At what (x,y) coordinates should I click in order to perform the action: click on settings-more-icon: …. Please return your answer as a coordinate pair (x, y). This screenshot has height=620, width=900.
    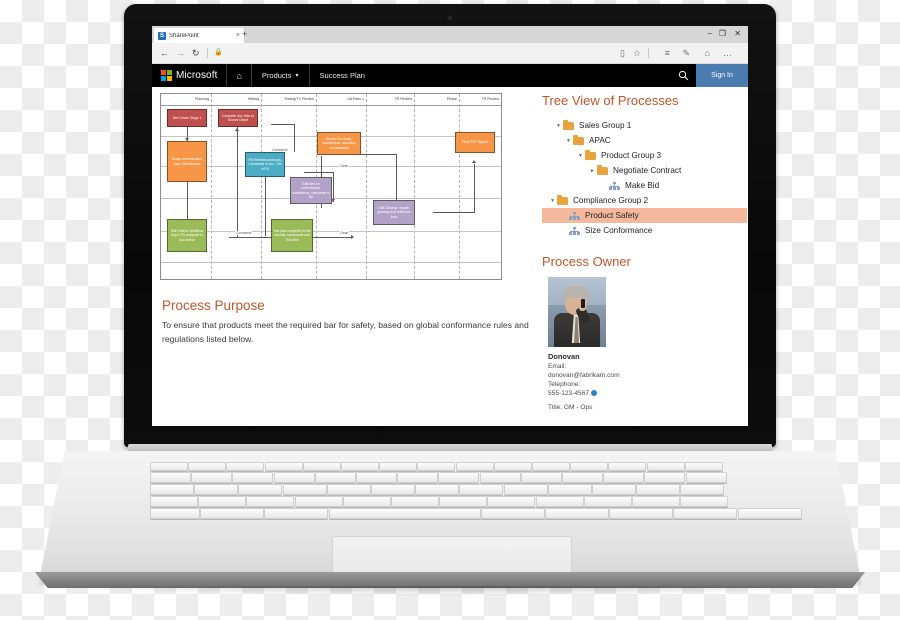
    Looking at the image, I should click on (727, 53).